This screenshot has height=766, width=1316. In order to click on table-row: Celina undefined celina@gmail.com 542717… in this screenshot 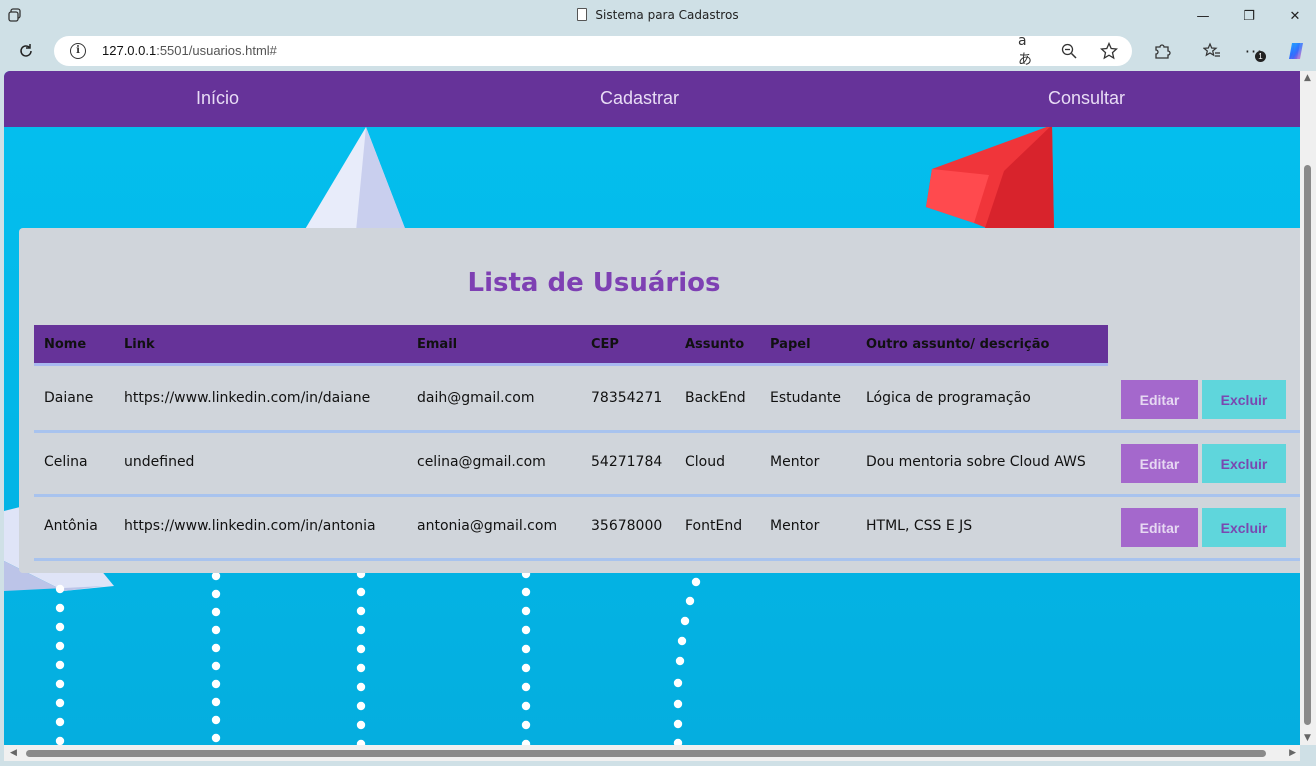, I will do `click(667, 465)`.